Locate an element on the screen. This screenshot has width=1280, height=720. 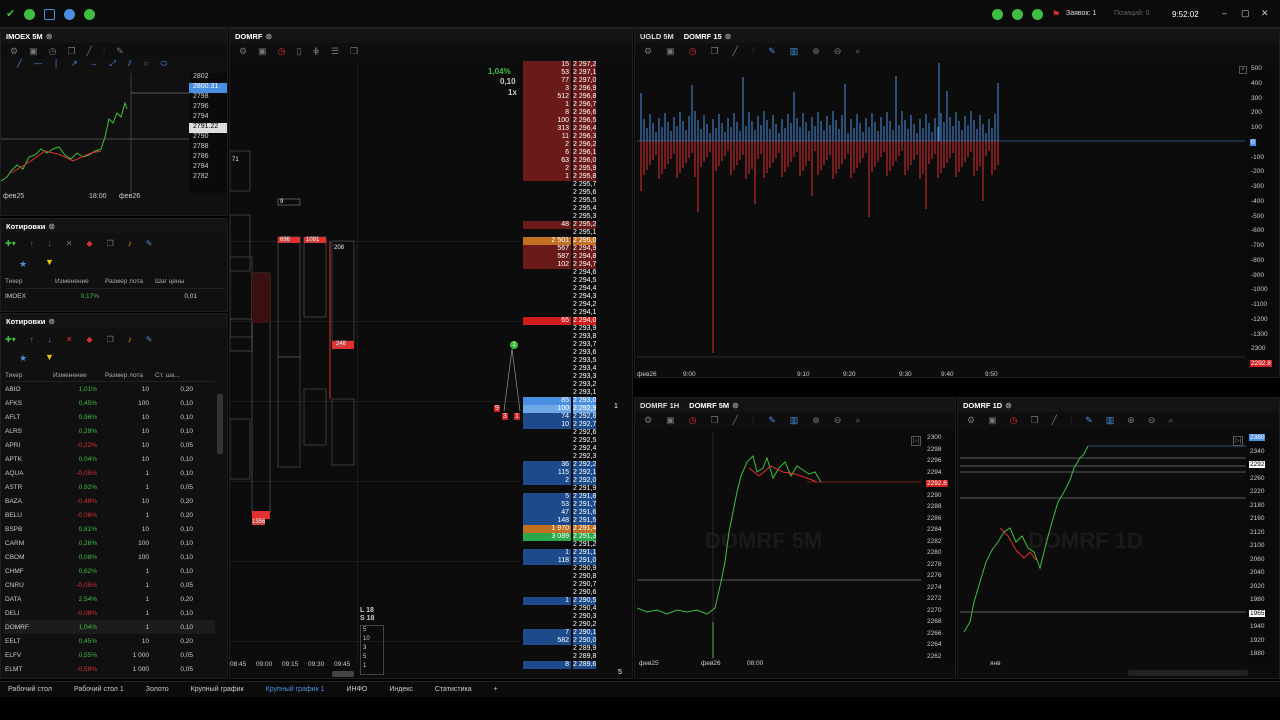
ask-level: 2 294,4 is located at coordinates (566, 289).